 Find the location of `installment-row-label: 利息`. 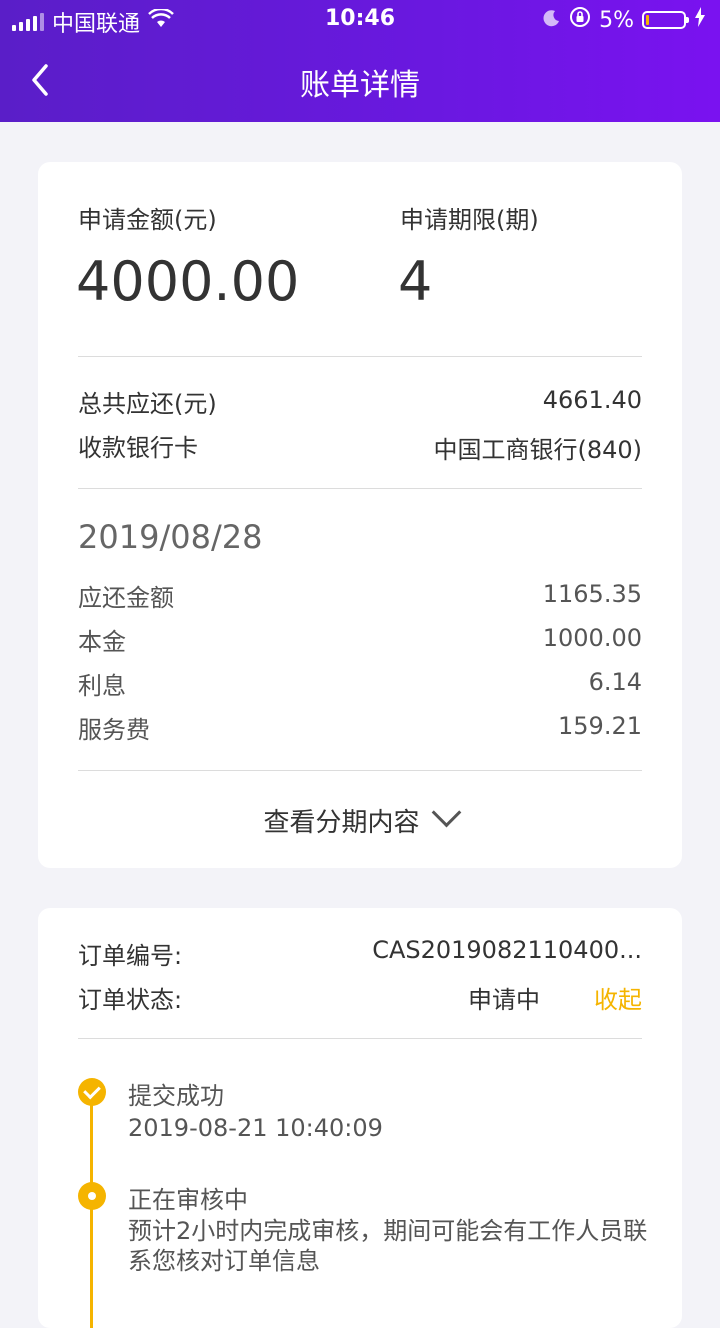

installment-row-label: 利息 is located at coordinates (102, 686).